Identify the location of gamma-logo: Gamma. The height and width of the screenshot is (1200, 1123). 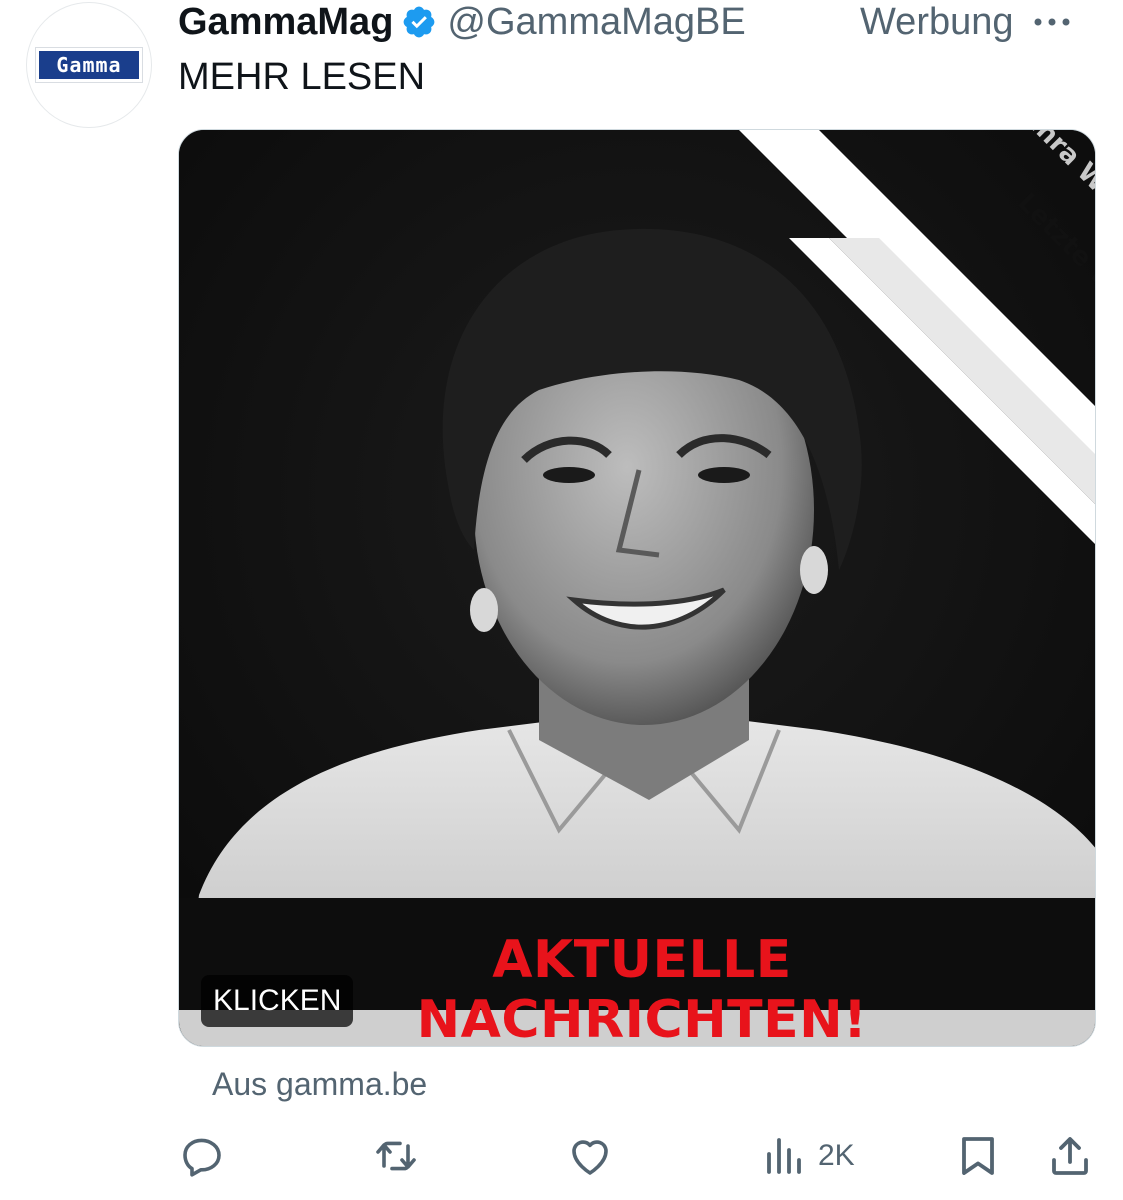
(89, 65).